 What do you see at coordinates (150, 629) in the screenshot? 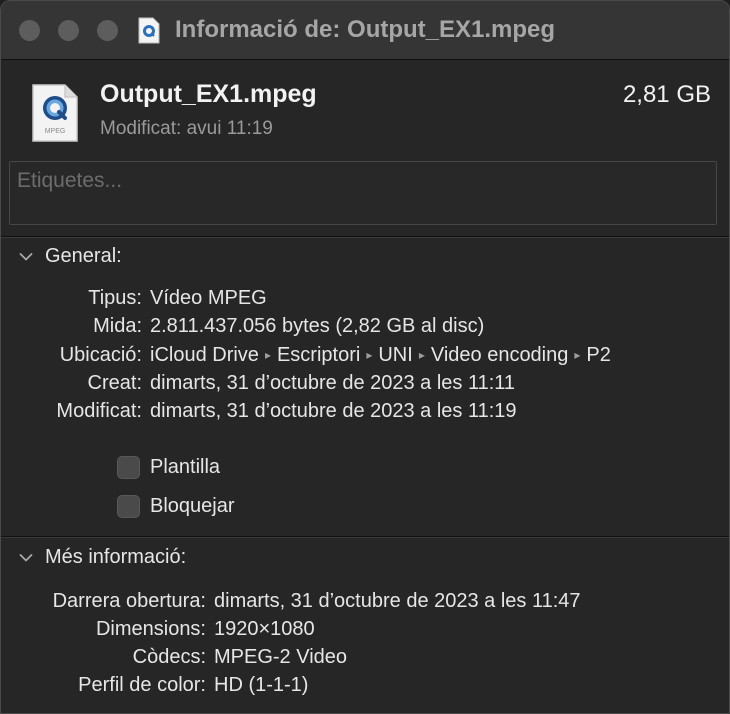
I see `info-label: Dimensions:` at bounding box center [150, 629].